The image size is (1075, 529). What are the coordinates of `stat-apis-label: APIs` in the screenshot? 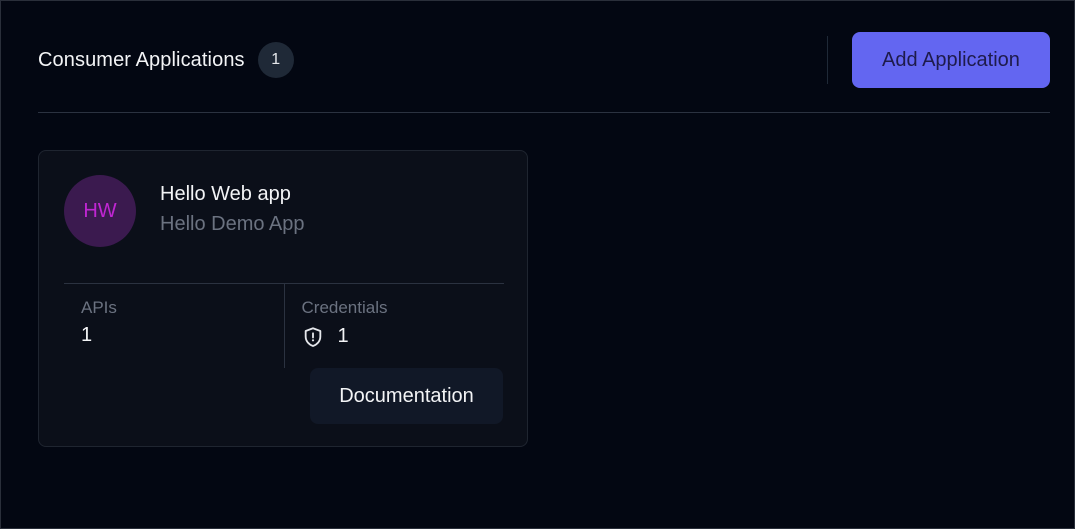 It's located at (99, 307).